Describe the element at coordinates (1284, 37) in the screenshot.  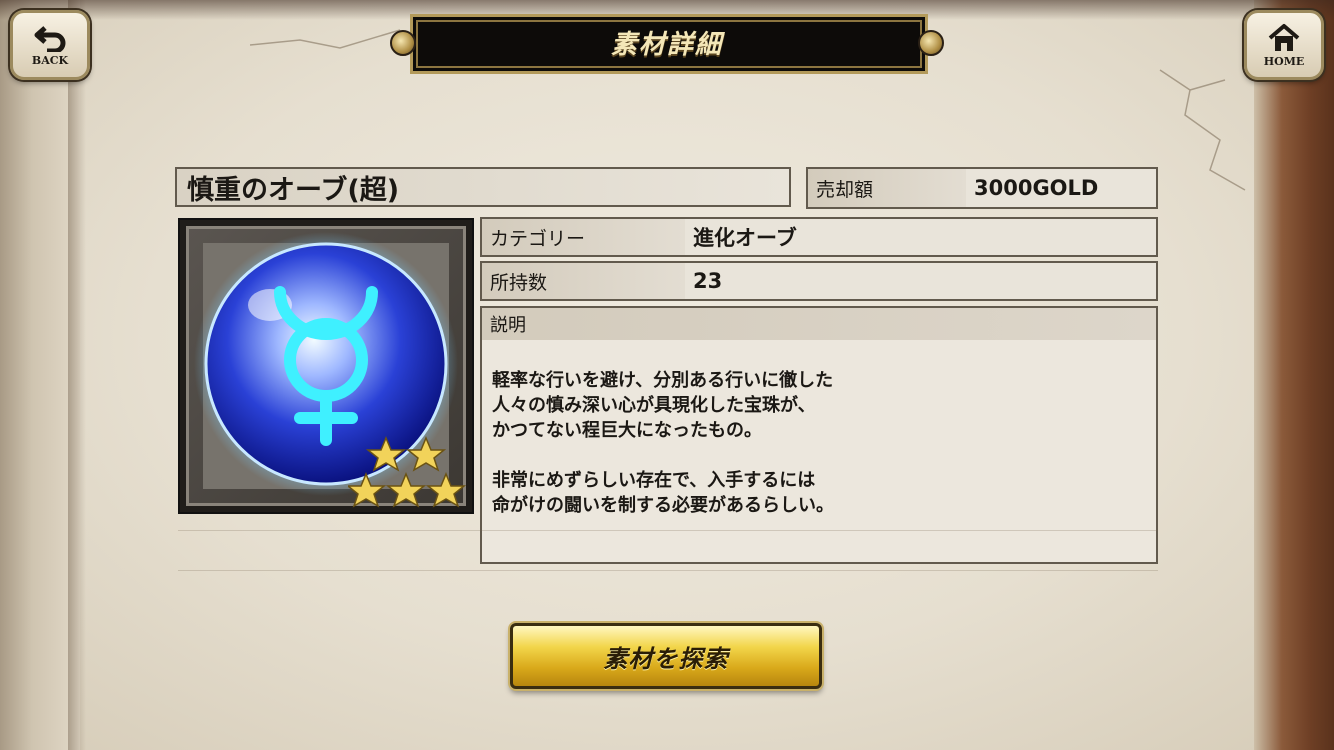
I see `house-icon` at that location.